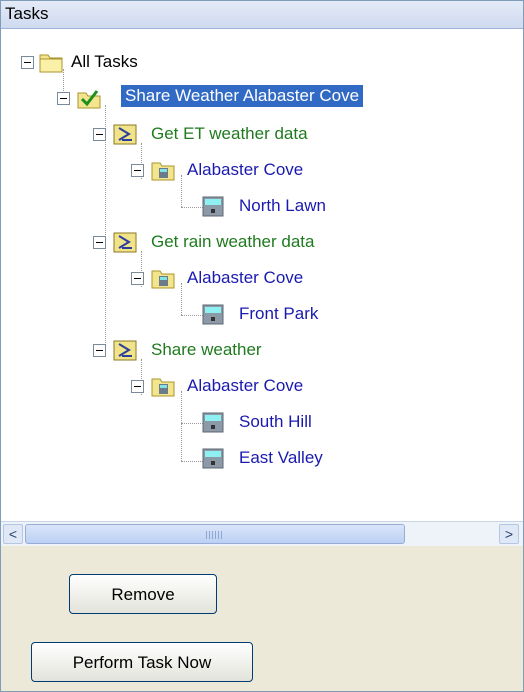  I want to click on tree-node-station: South Hill, so click(211, 424).